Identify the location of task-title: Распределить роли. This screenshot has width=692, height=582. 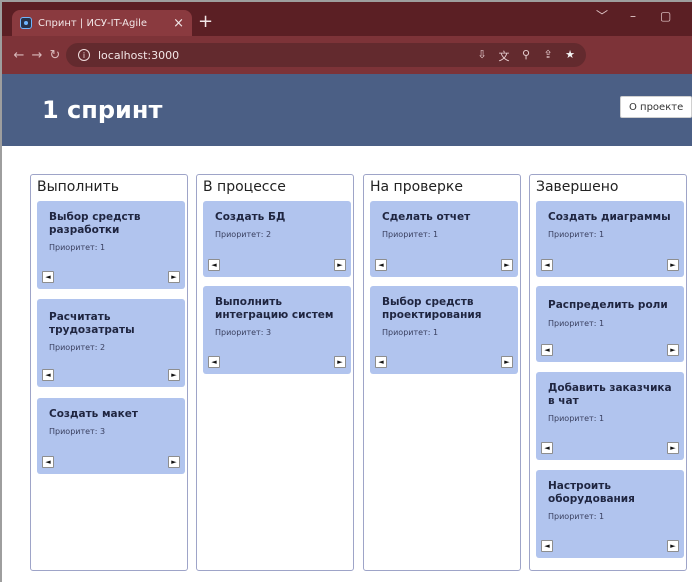
(608, 305).